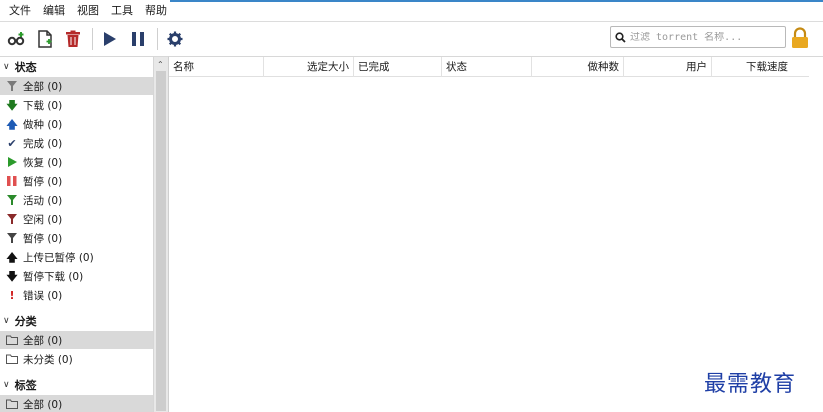 The height and width of the screenshot is (412, 823). What do you see at coordinates (43, 162) in the screenshot?
I see `status-item-label: 恢复 (0)` at bounding box center [43, 162].